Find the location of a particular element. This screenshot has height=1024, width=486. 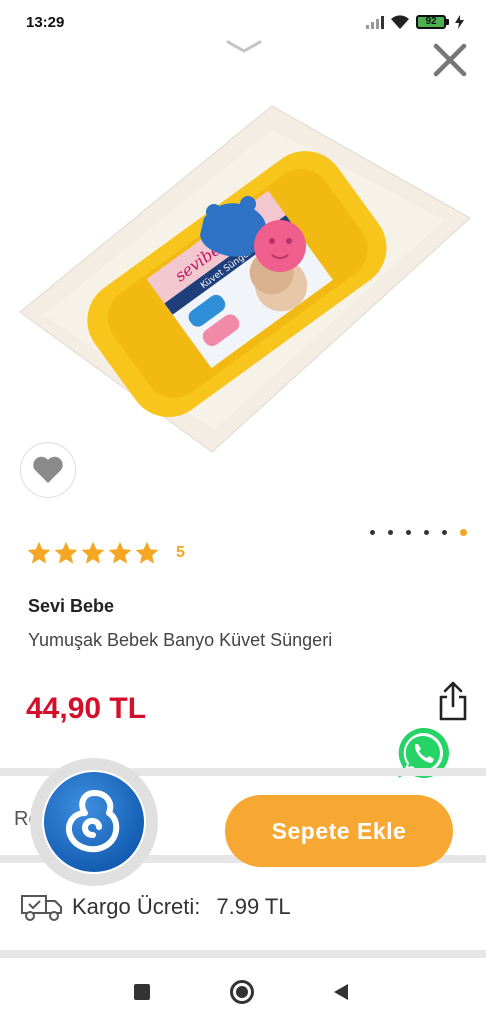

product-brand: Sevi Bebe is located at coordinates (71, 606).